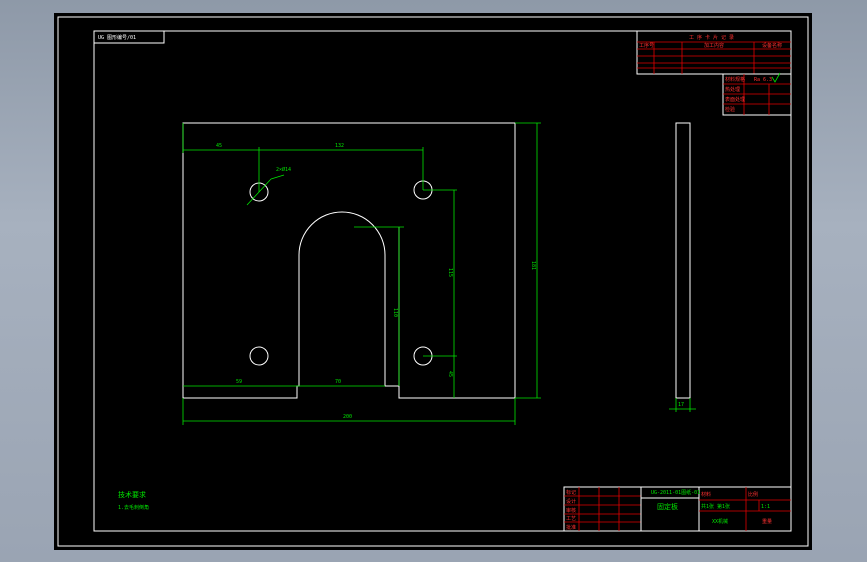  Describe the element at coordinates (338, 382) in the screenshot. I see `dim-slot-width: 70` at that location.